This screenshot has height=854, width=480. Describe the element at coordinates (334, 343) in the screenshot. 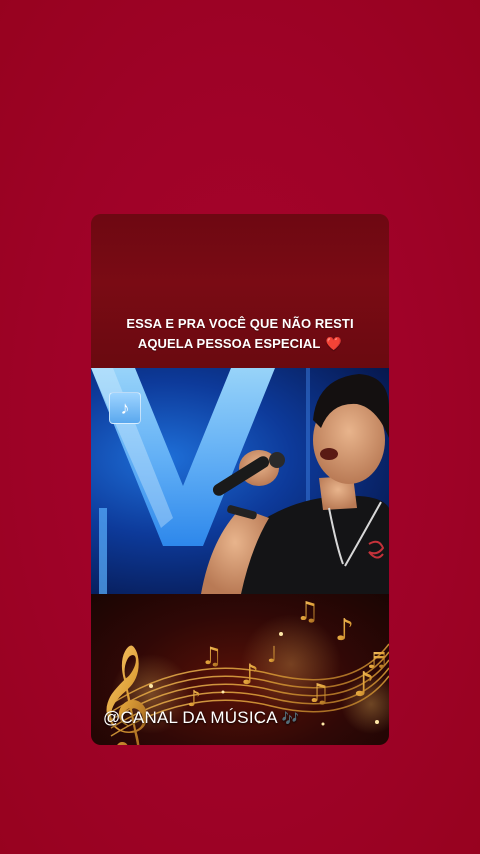

I see `heart-icon: ❤️` at that location.